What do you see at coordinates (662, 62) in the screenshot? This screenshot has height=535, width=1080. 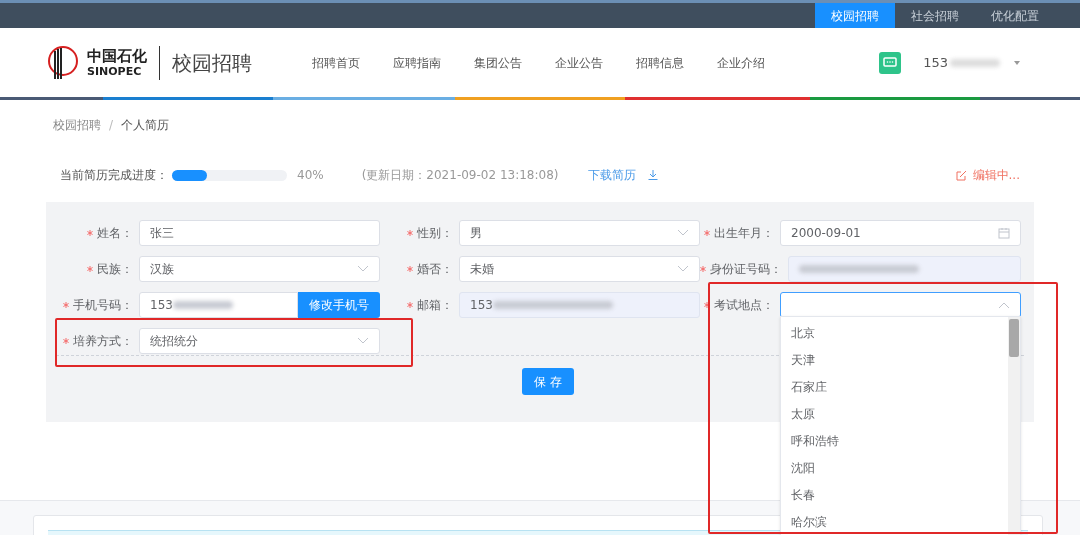 I see `nav-link: 招聘信息` at bounding box center [662, 62].